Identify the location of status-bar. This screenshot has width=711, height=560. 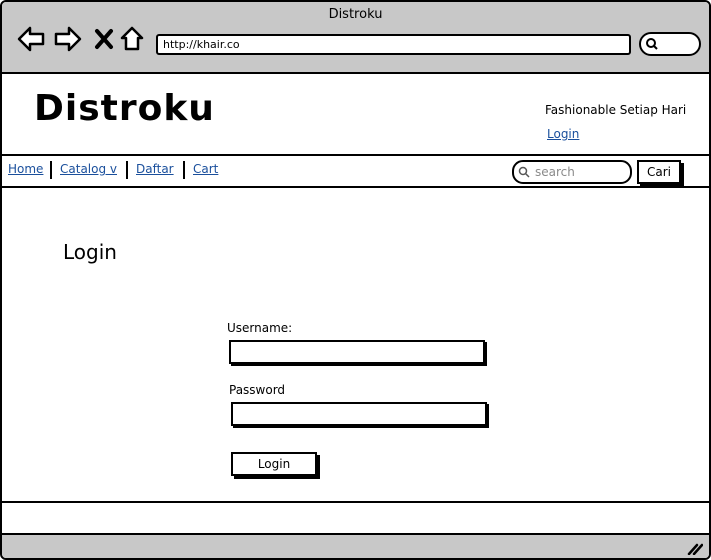
(355, 545).